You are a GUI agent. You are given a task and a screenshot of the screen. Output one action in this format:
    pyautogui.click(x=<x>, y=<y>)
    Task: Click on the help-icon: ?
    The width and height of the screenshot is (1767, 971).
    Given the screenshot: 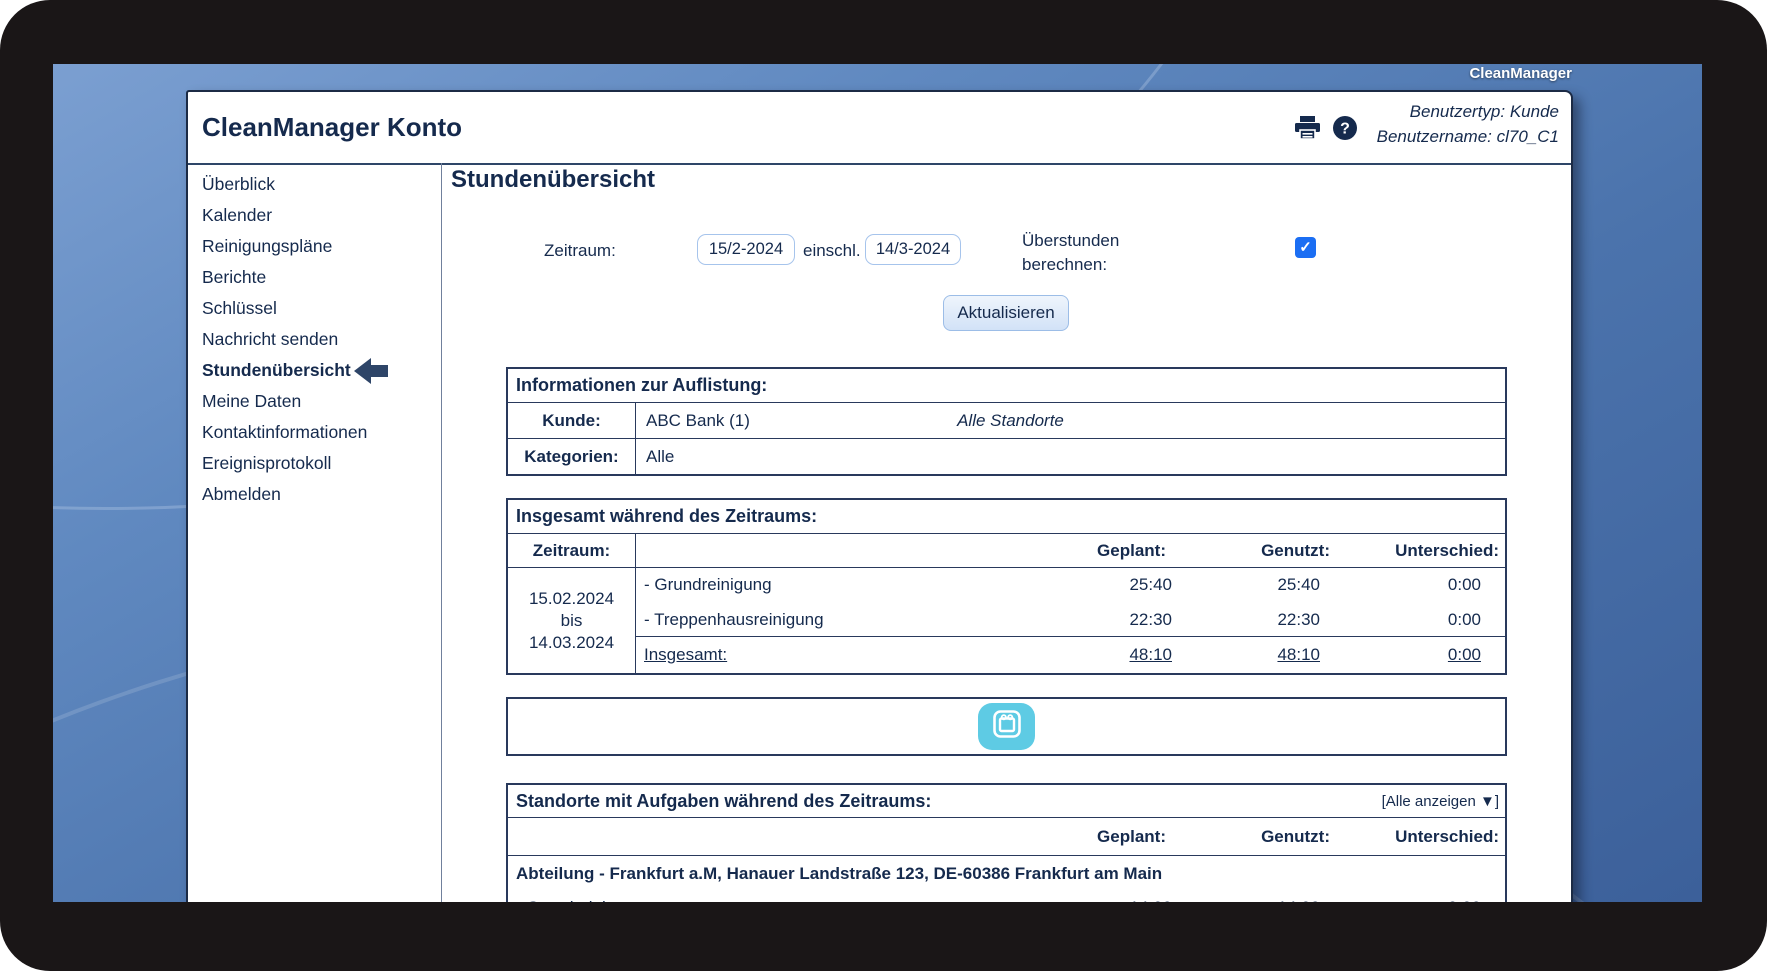 What is the action you would take?
    pyautogui.click(x=1345, y=128)
    